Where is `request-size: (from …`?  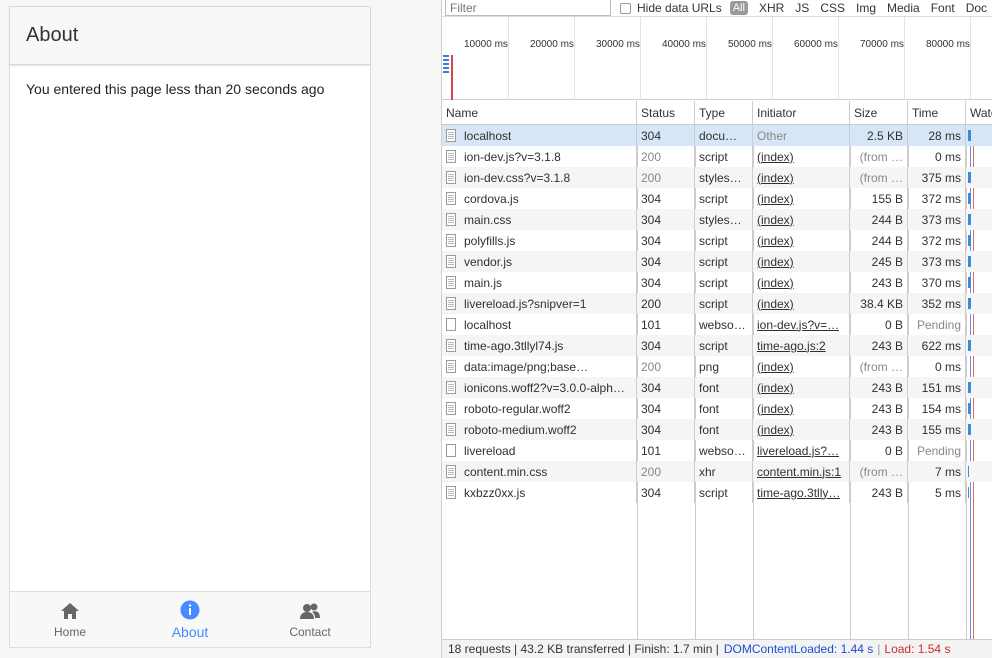
request-size: (from … is located at coordinates (879, 156).